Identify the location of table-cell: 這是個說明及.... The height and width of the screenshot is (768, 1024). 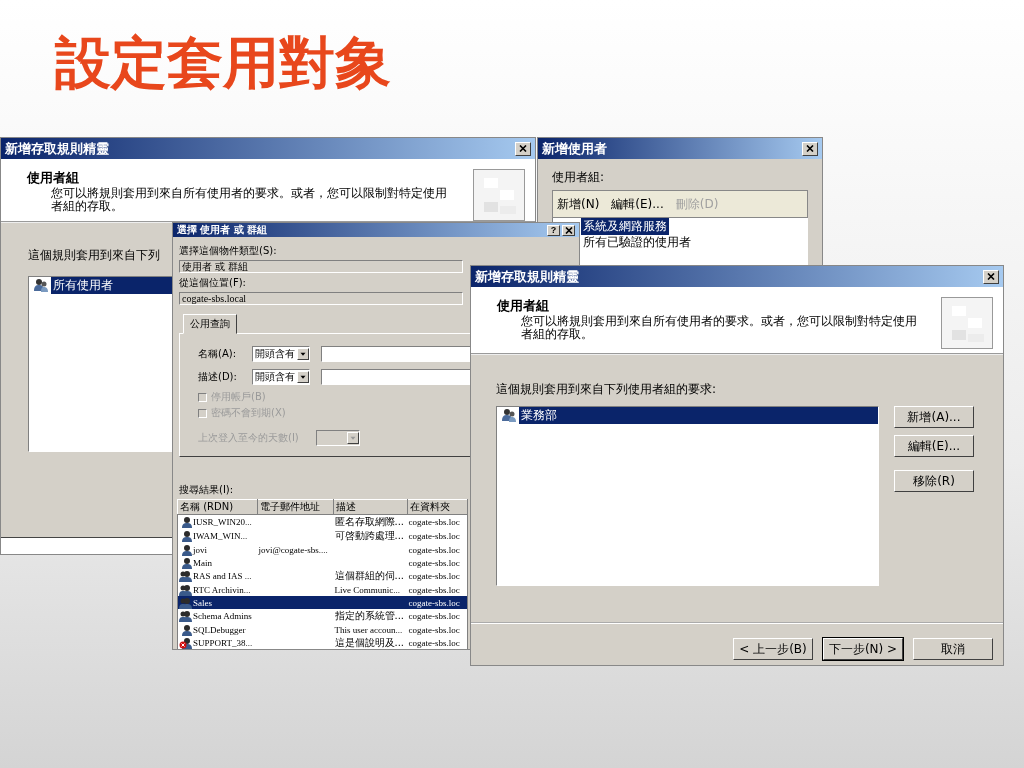
(369, 642).